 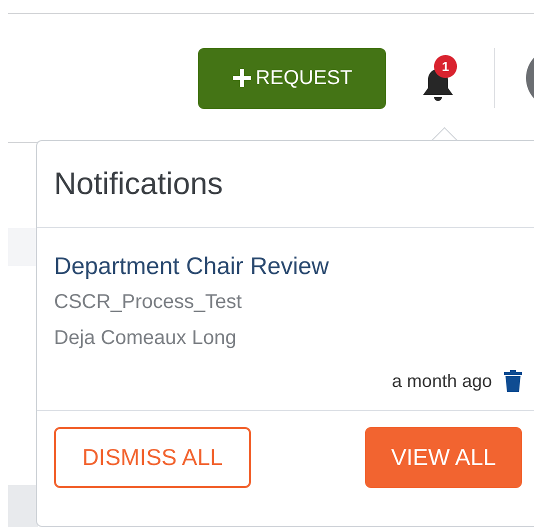 I want to click on view-all-button: VIEW ALL, so click(x=443, y=457).